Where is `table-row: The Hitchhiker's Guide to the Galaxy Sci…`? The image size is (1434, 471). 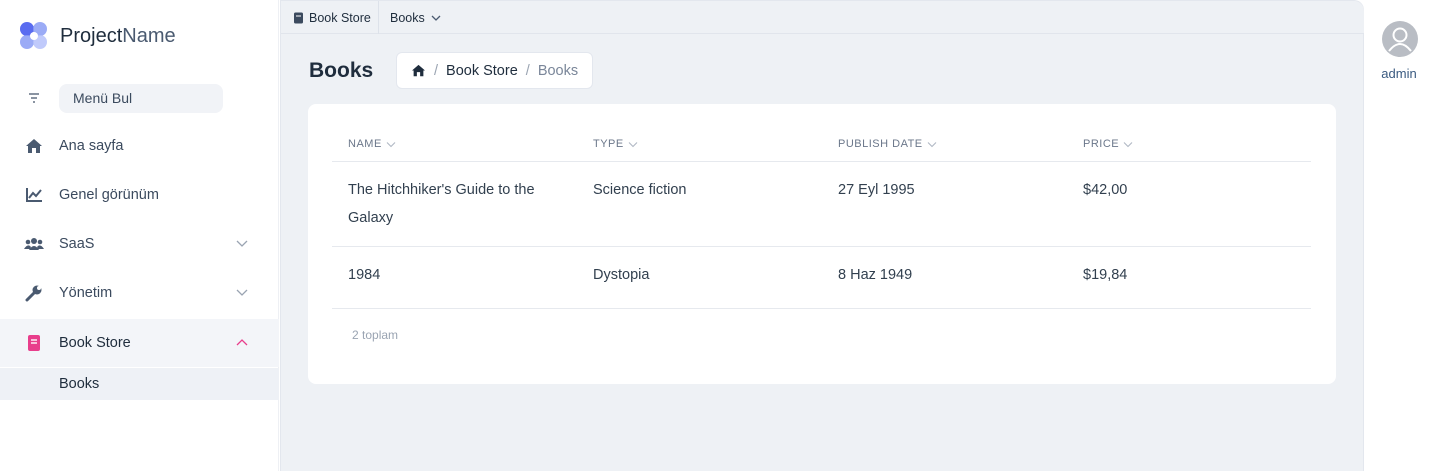
table-row: The Hitchhiker's Guide to the Galaxy Sci… is located at coordinates (821, 204).